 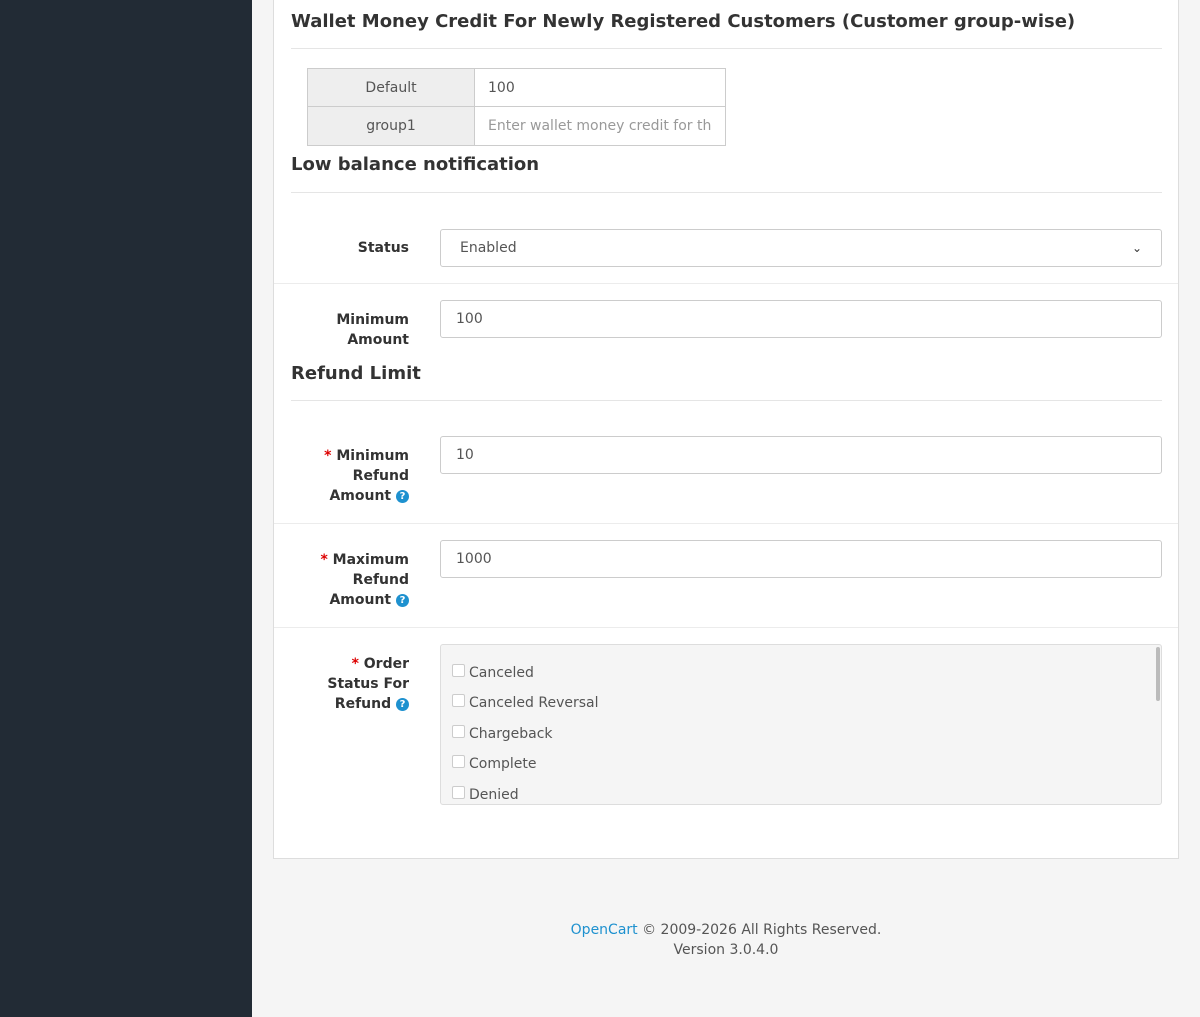 What do you see at coordinates (391, 126) in the screenshot?
I see `group-label: group1` at bounding box center [391, 126].